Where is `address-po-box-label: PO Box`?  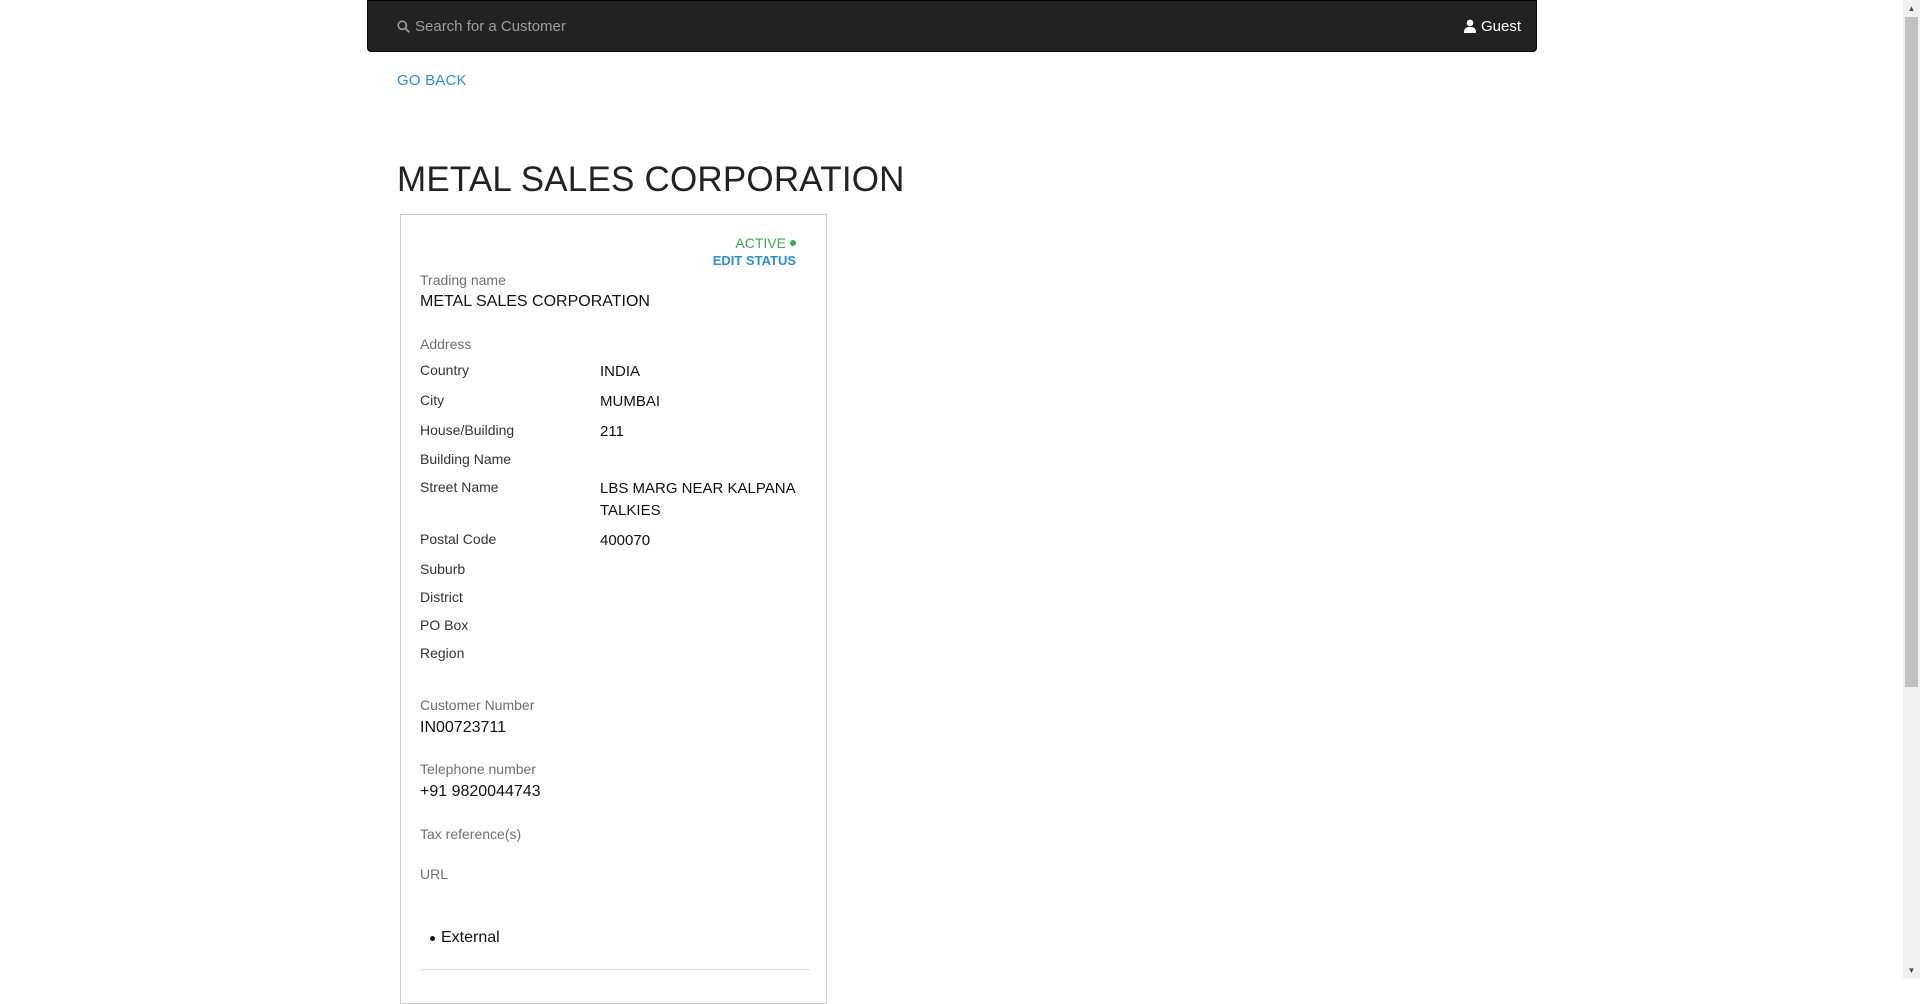
address-po-box-label: PO Box is located at coordinates (444, 625).